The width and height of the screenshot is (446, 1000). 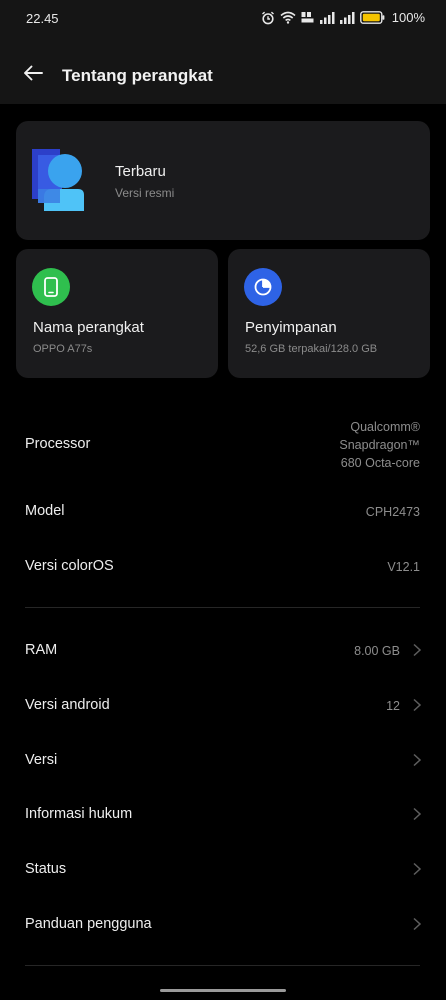 I want to click on coloros-logo-icon, so click(x=58, y=180).